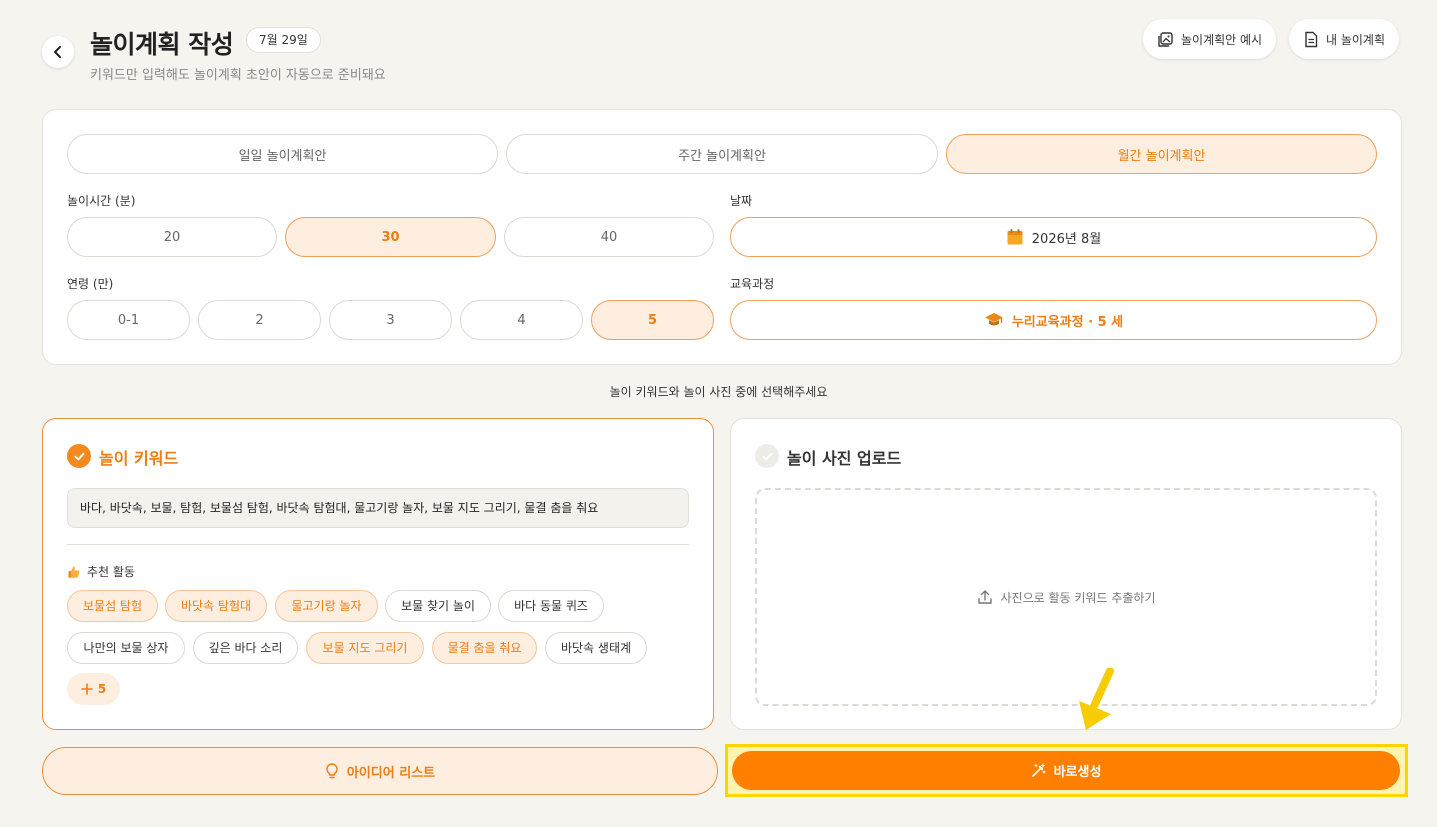  What do you see at coordinates (101, 201) in the screenshot?
I see `play-time-label: 놀이시간 (분)` at bounding box center [101, 201].